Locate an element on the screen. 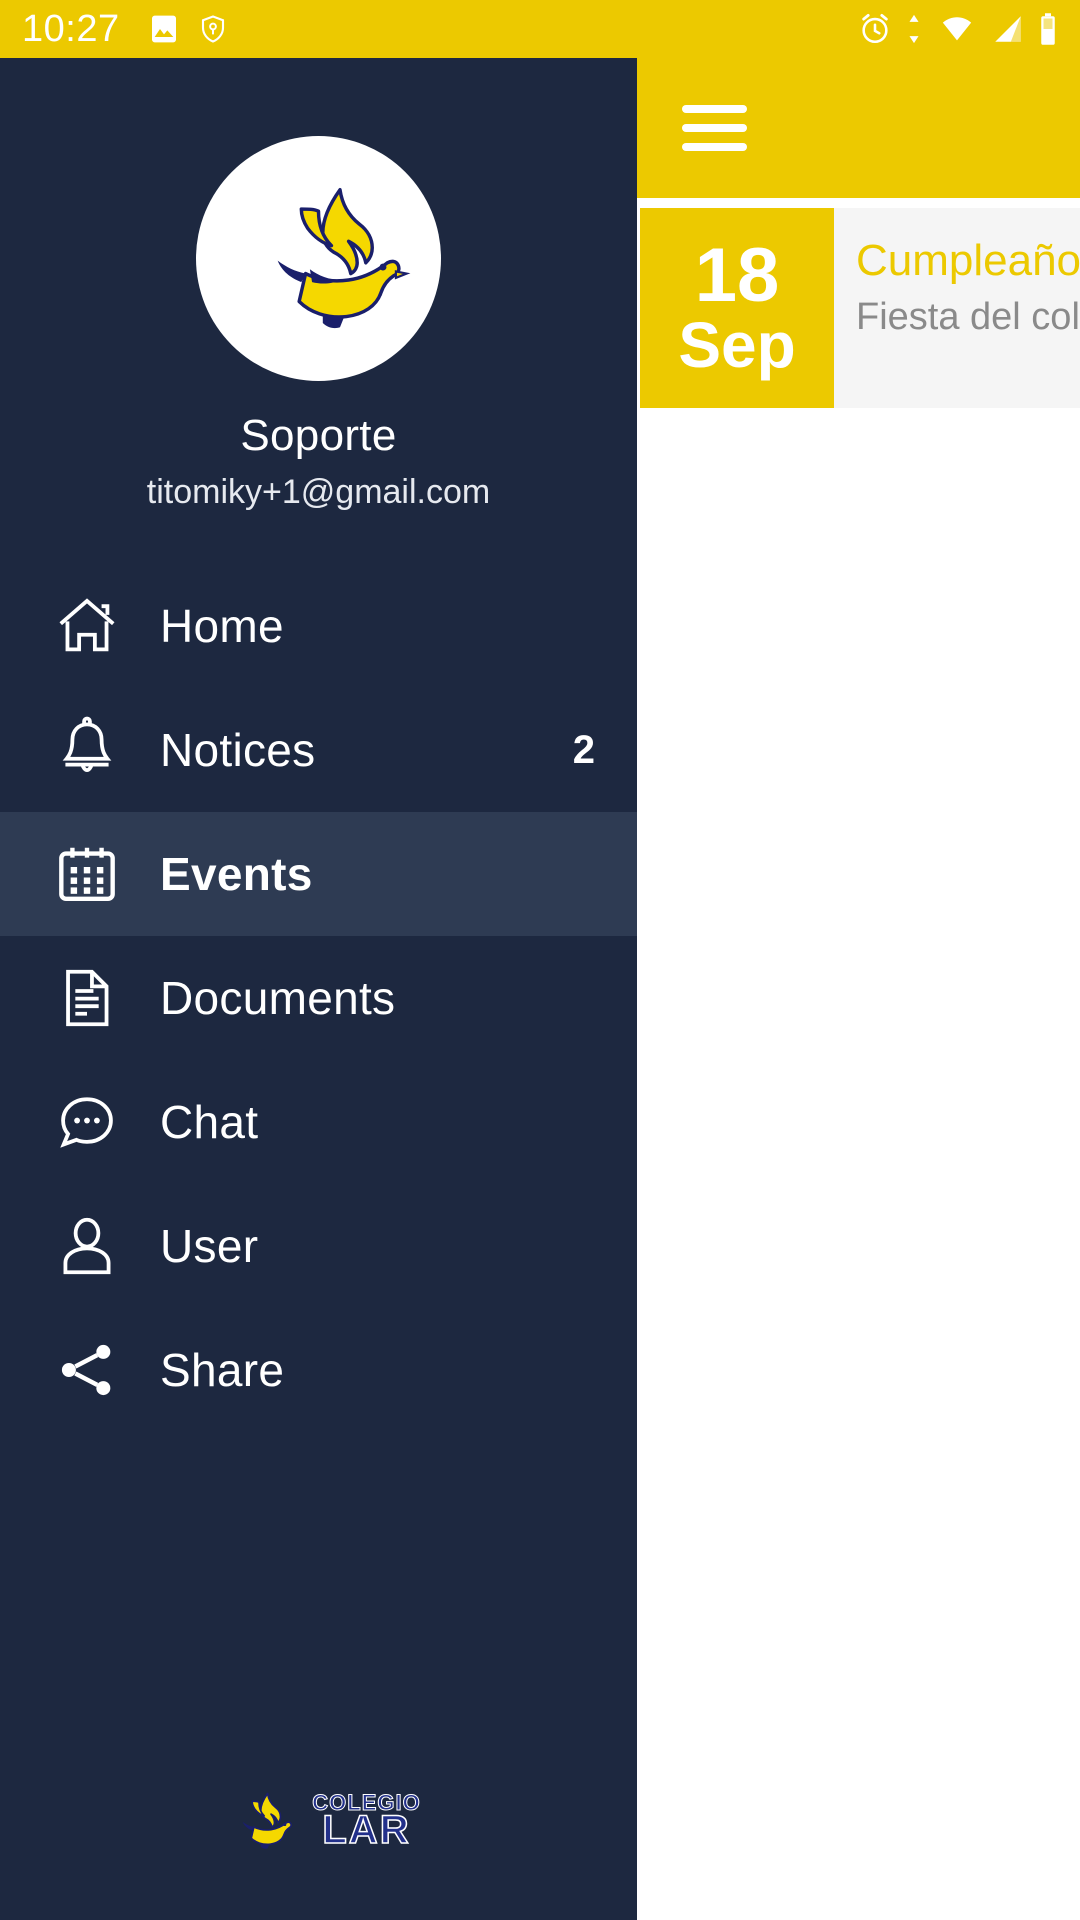 The height and width of the screenshot is (1920, 1080). image-icon is located at coordinates (163, 29).